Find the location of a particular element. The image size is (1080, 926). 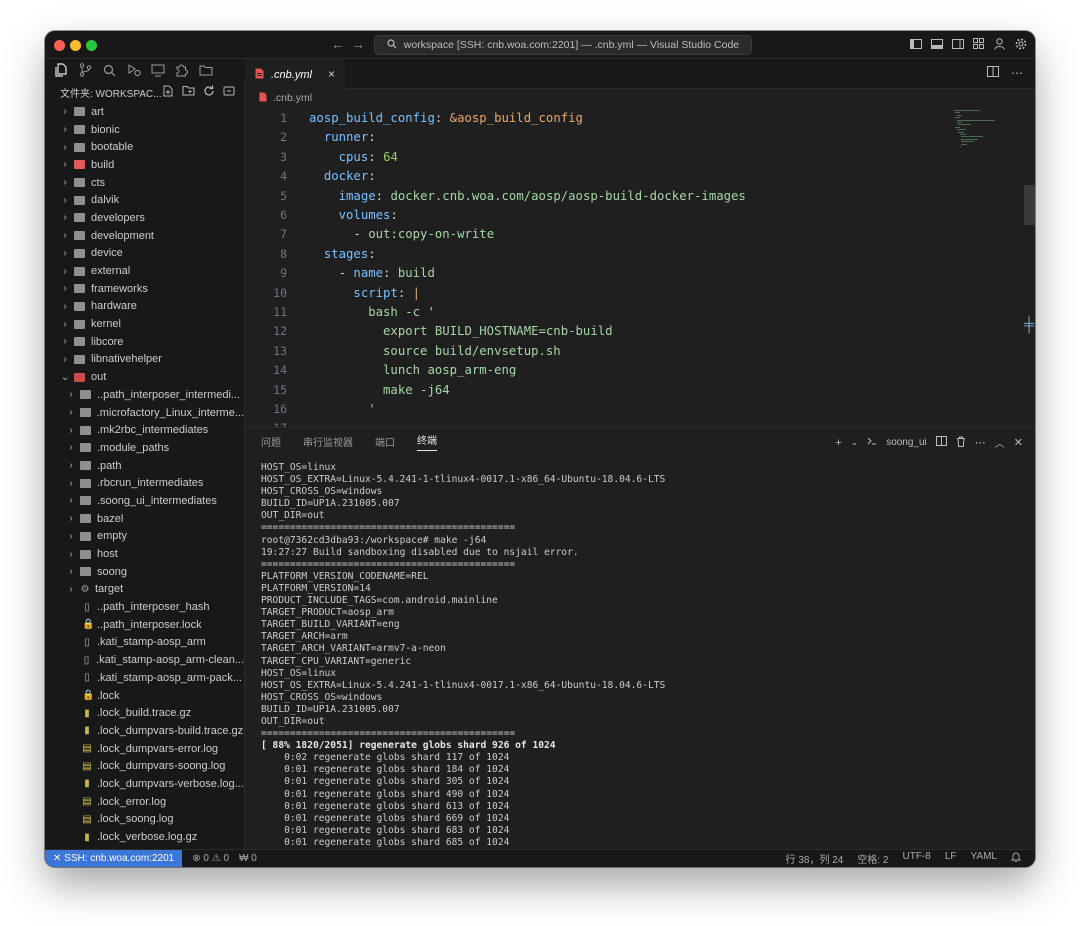

tree-item: › frameworks is located at coordinates (144, 289).